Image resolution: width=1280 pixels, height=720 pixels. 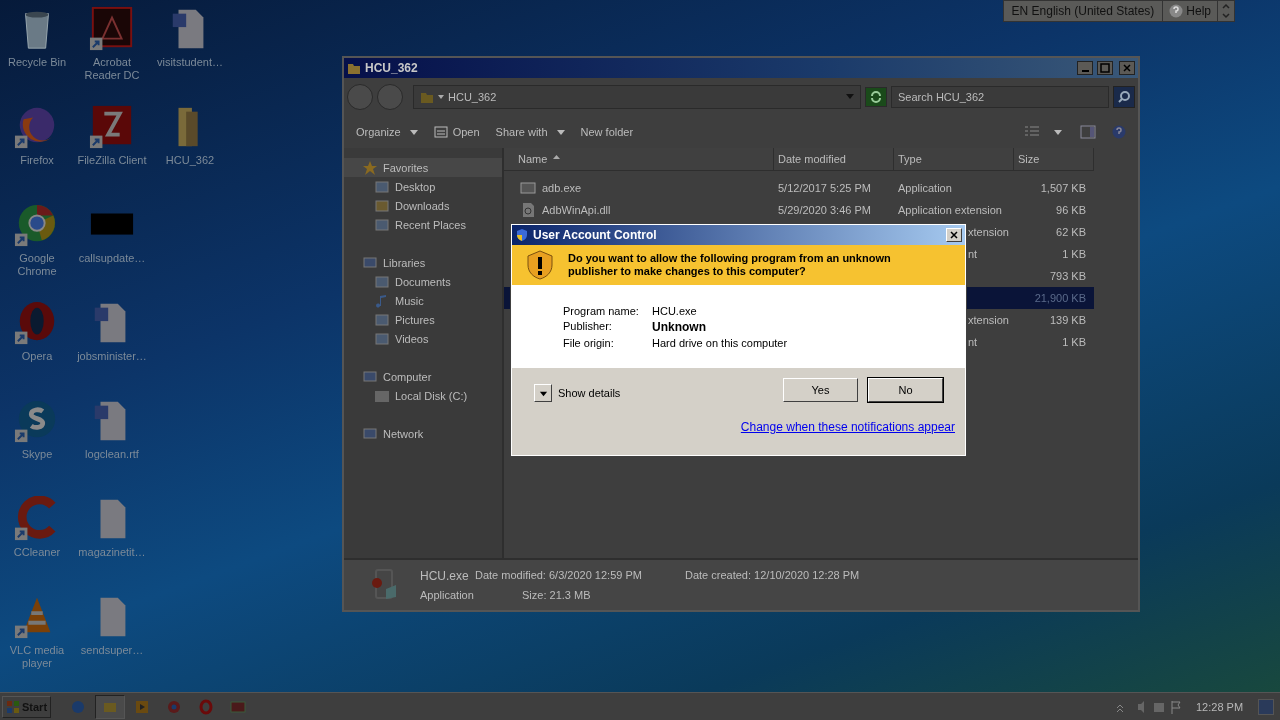 I want to click on pane-icon, so click(x=1088, y=132).